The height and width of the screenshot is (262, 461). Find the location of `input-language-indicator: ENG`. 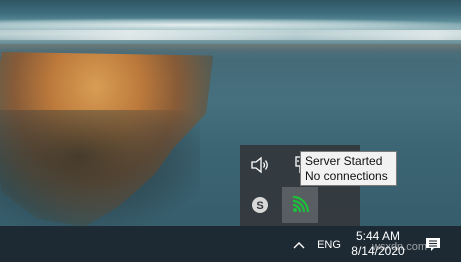

input-language-indicator: ENG is located at coordinates (329, 245).